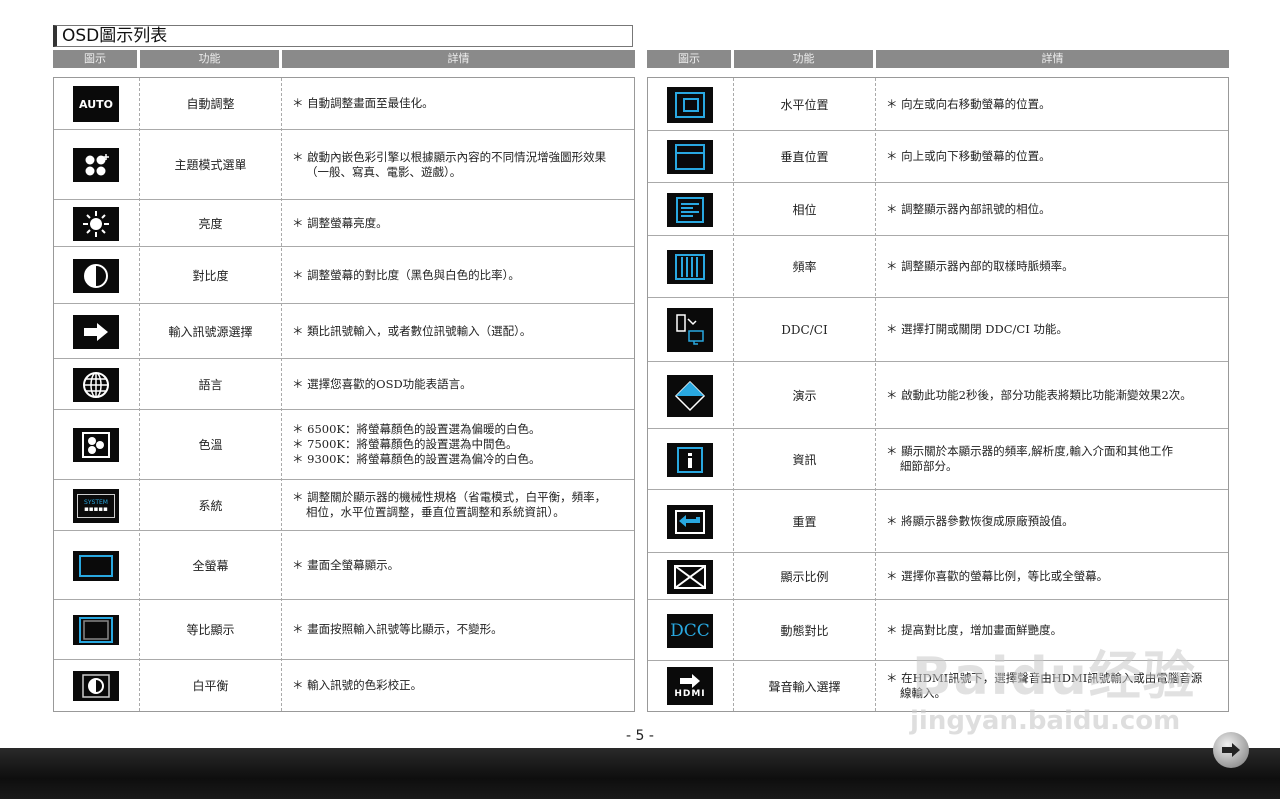 This screenshot has width=1280, height=799. I want to click on detail-line: ＊ 畫面按照輸入訊號等比顯示，不變形。, so click(397, 629).